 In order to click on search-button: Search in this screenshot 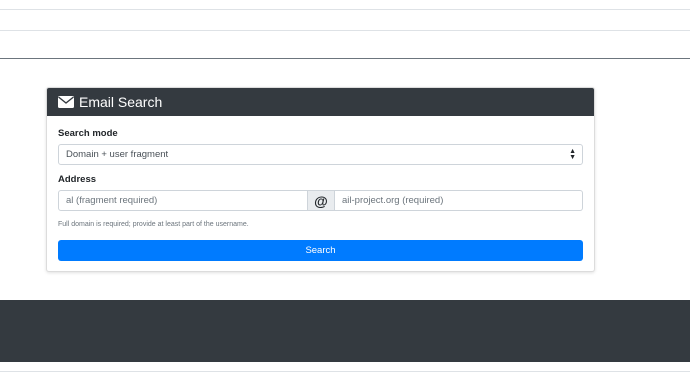, I will do `click(320, 250)`.